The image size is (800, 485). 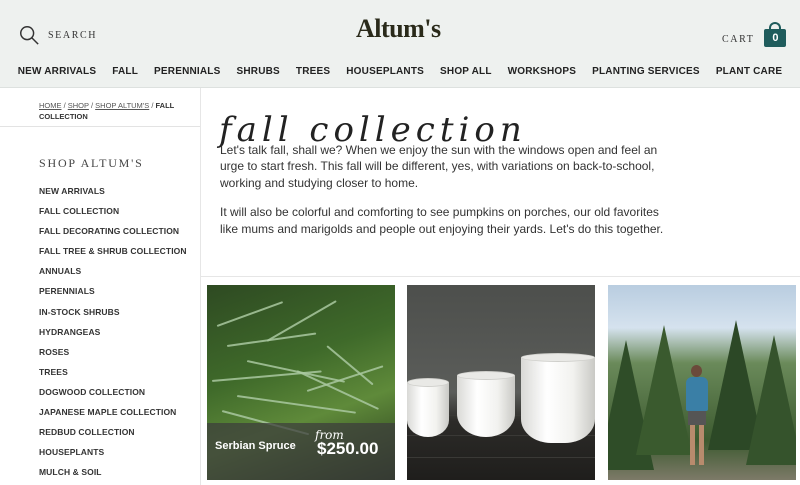 I want to click on search-label: SEARCH, so click(x=73, y=35).